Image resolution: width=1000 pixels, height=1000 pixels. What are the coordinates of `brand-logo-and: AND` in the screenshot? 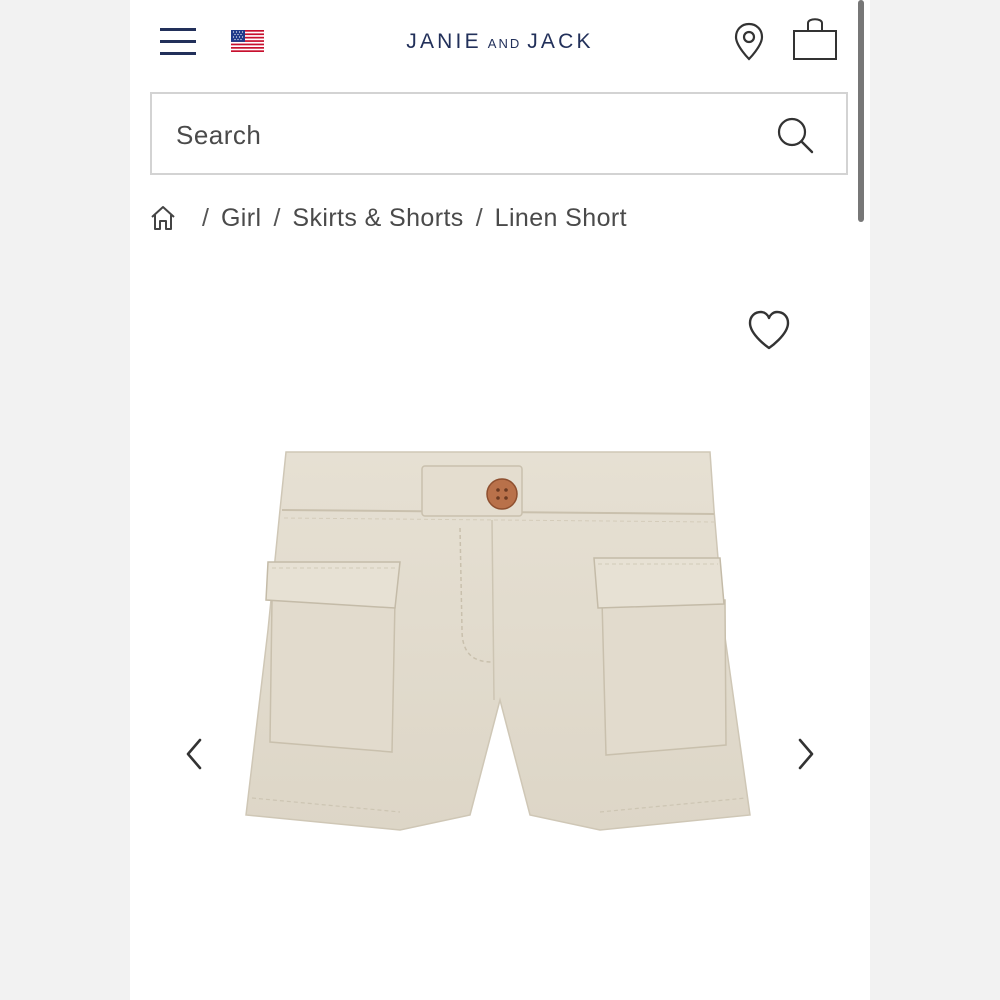 It's located at (504, 43).